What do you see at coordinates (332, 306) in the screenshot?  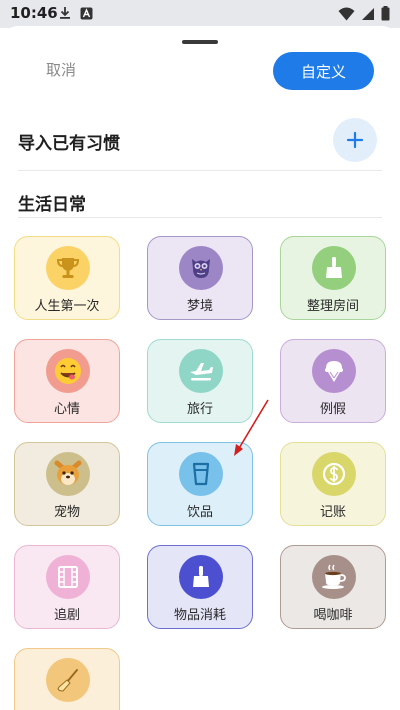 I see `habit-card-label: 整理房间` at bounding box center [332, 306].